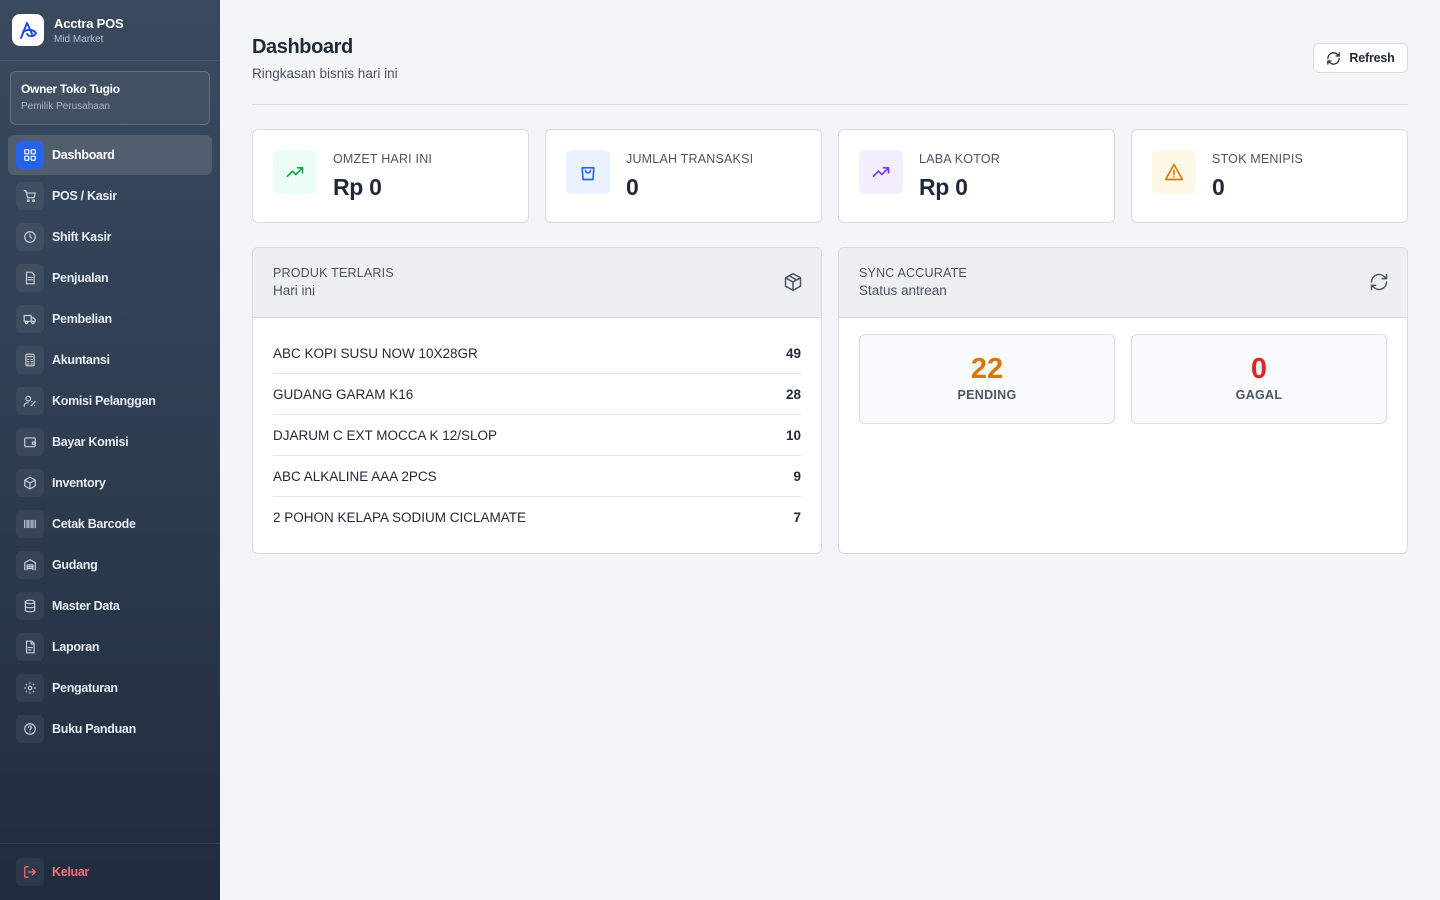 Image resolution: width=1440 pixels, height=900 pixels. I want to click on sidebar-item-pos-kasir: POS / Kasir, so click(110, 196).